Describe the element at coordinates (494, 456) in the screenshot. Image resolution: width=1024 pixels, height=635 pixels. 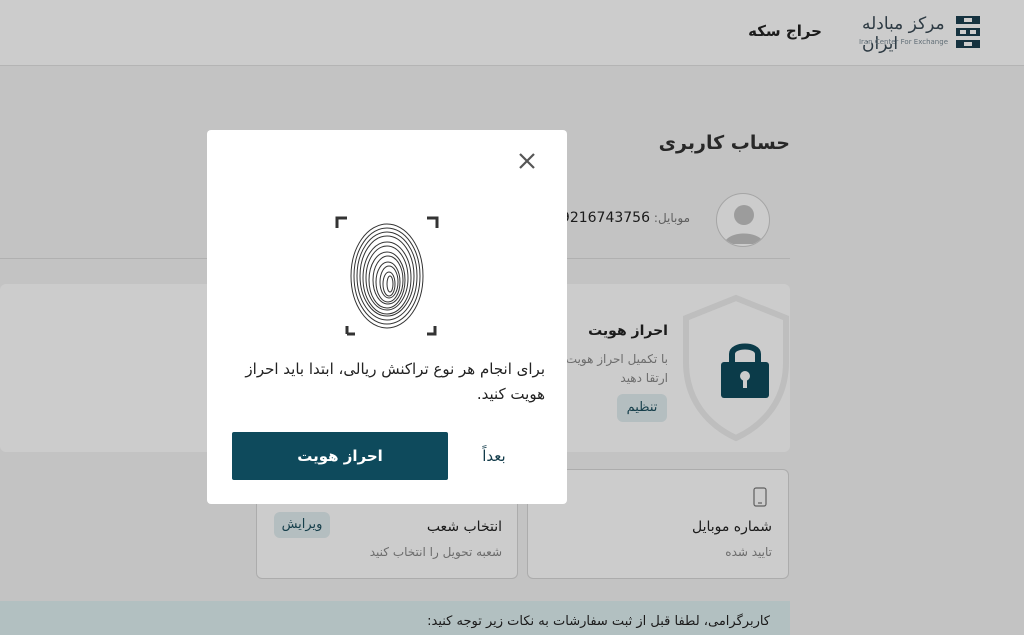
I see `later-button: بعداً` at that location.